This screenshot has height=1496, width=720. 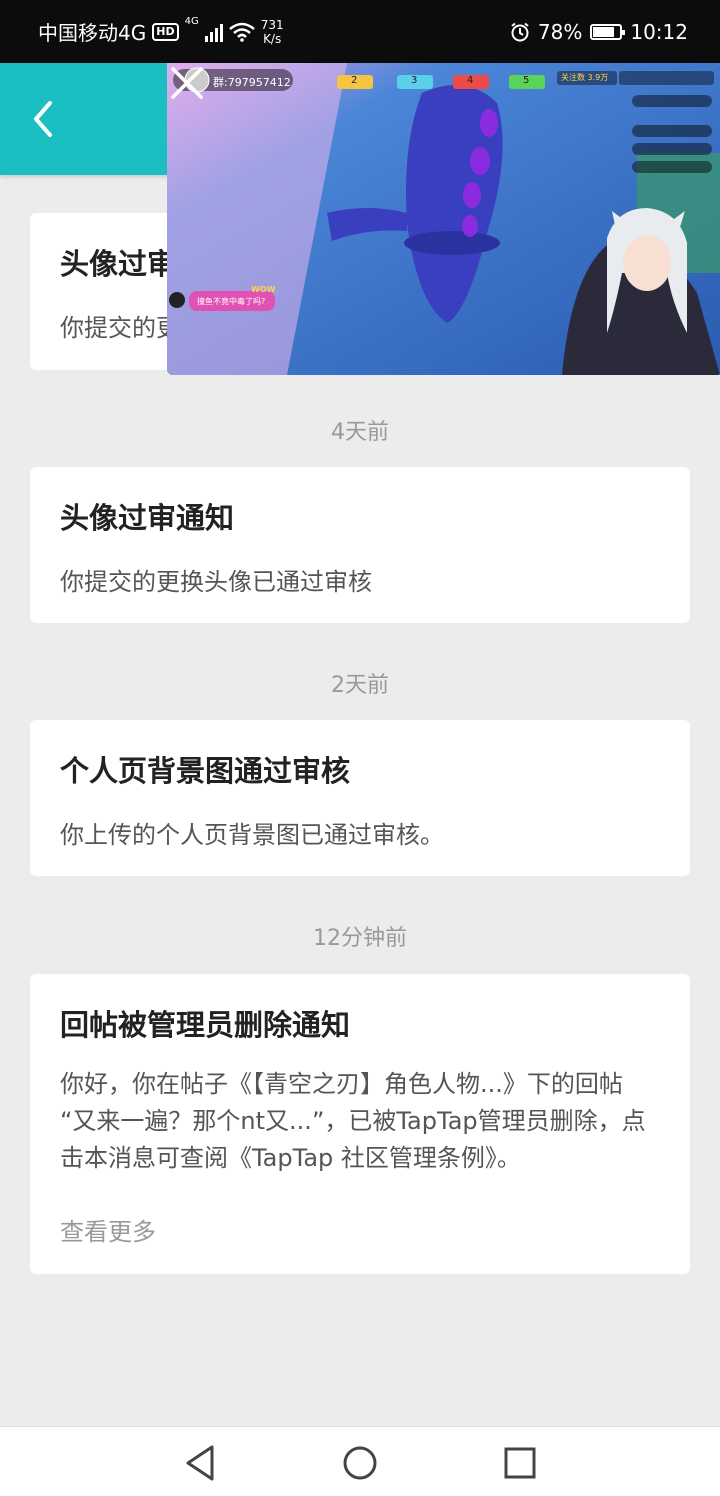 I want to click on status-right: 78% 10:12, so click(x=599, y=31).